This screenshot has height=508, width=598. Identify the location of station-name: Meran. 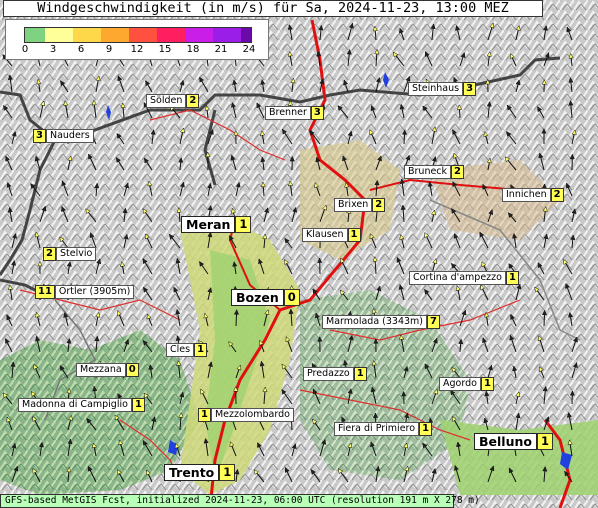
(208, 224).